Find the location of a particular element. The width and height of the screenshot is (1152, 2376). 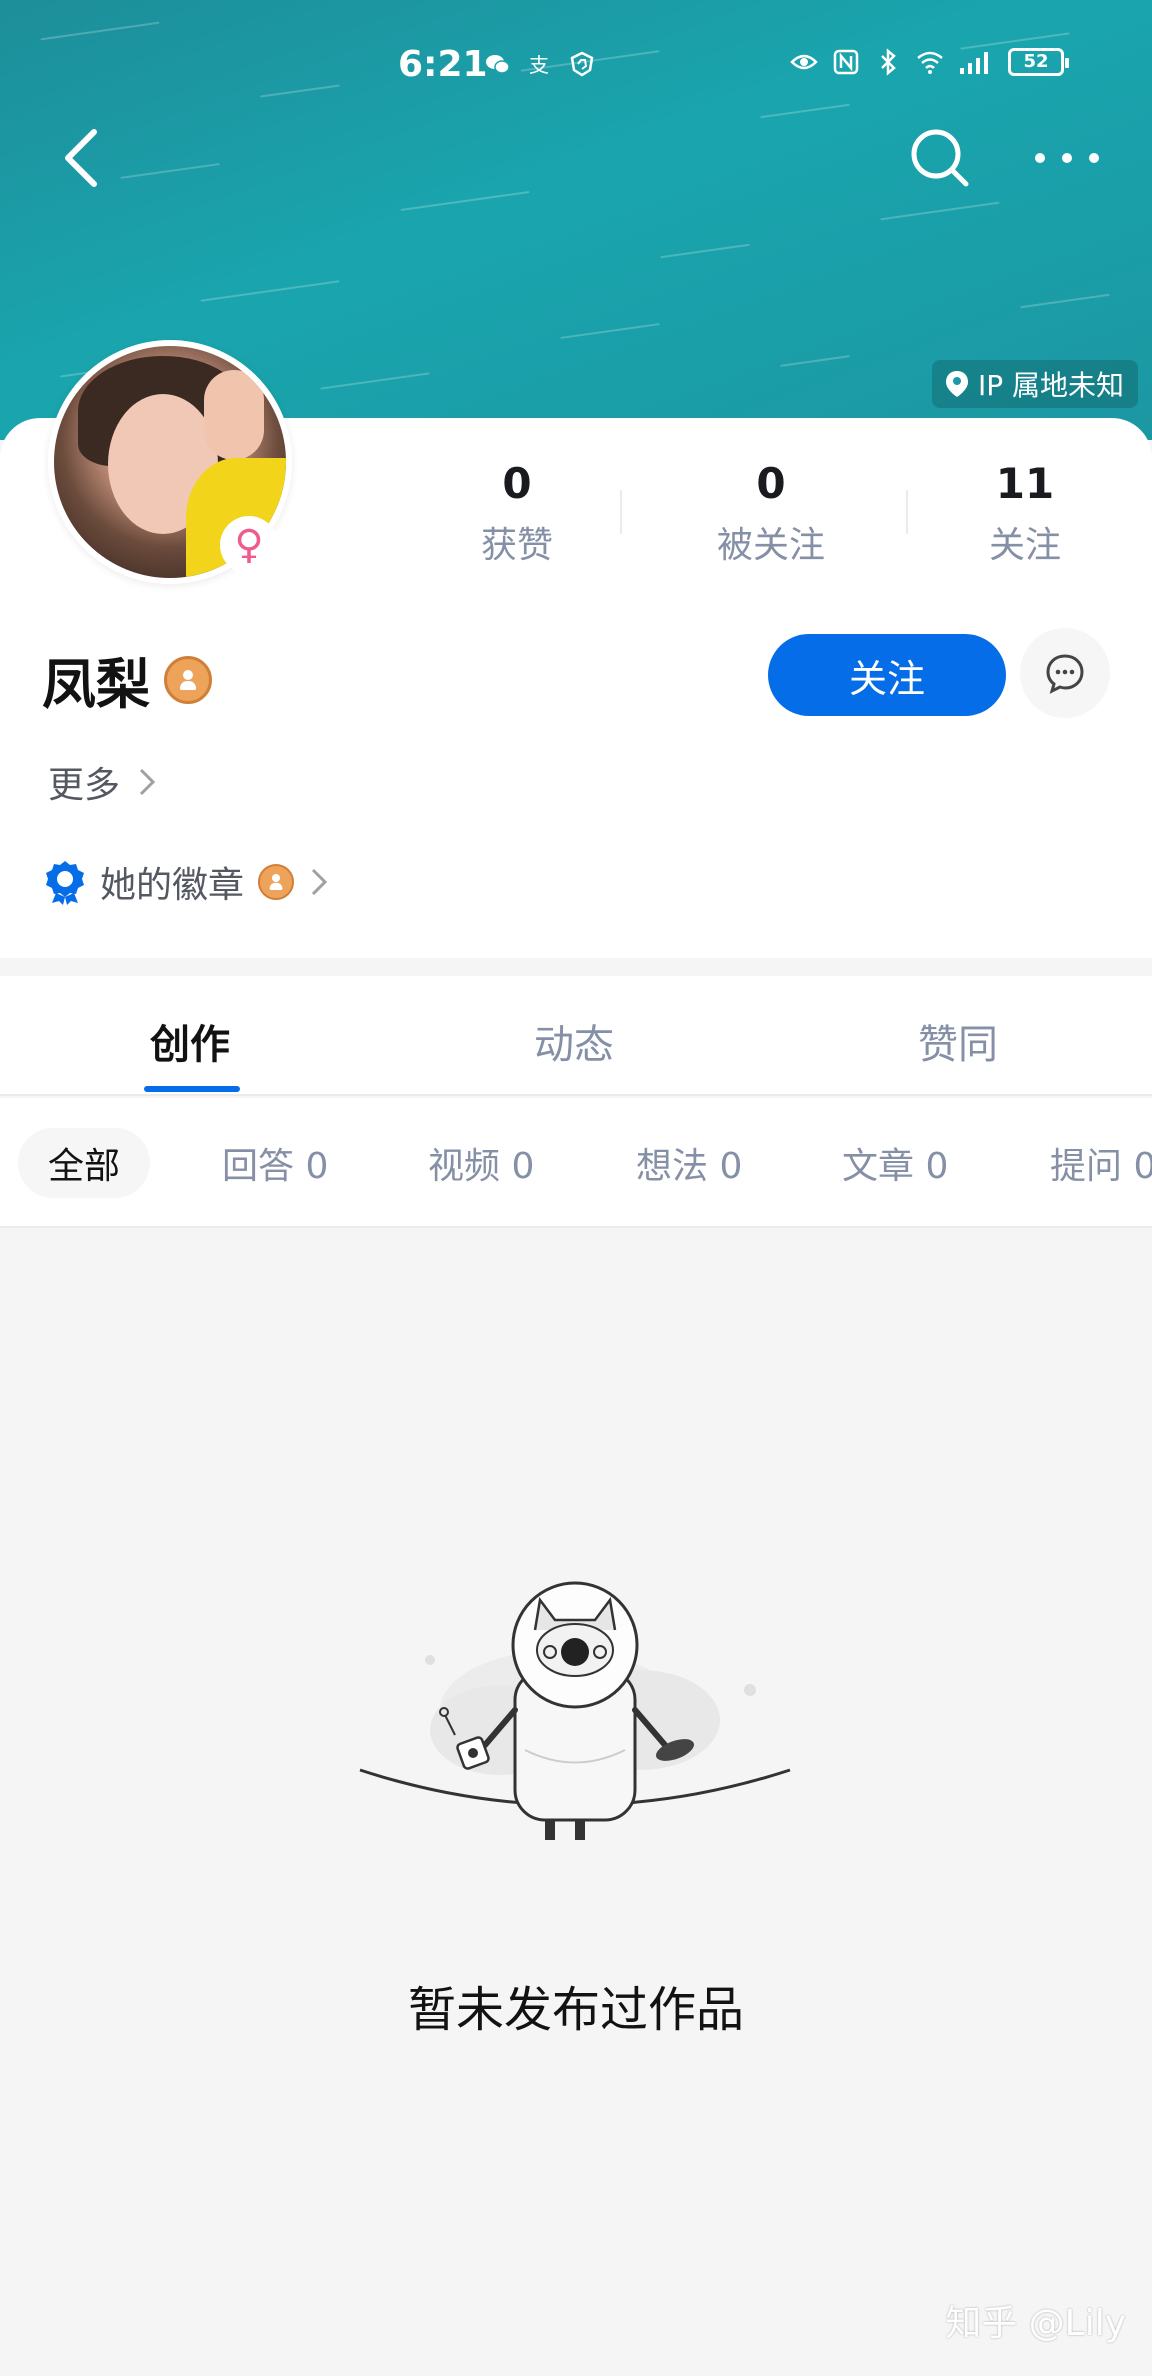

status-time: 6:21 is located at coordinates (443, 64).